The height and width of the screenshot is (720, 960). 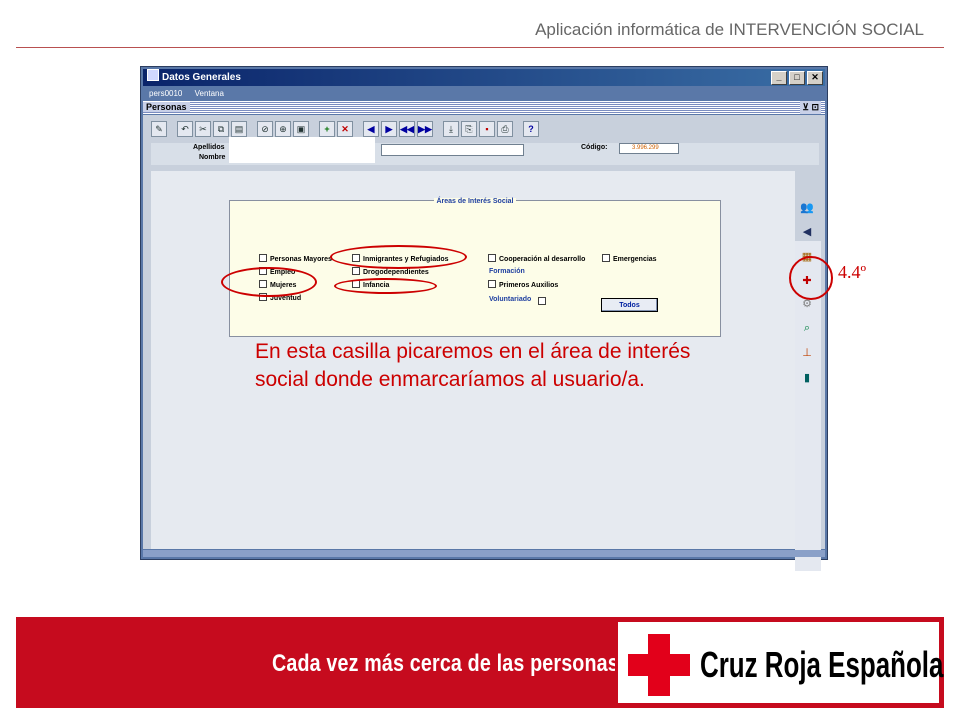 I want to click on window-title: Datos Generales, so click(x=201, y=77).